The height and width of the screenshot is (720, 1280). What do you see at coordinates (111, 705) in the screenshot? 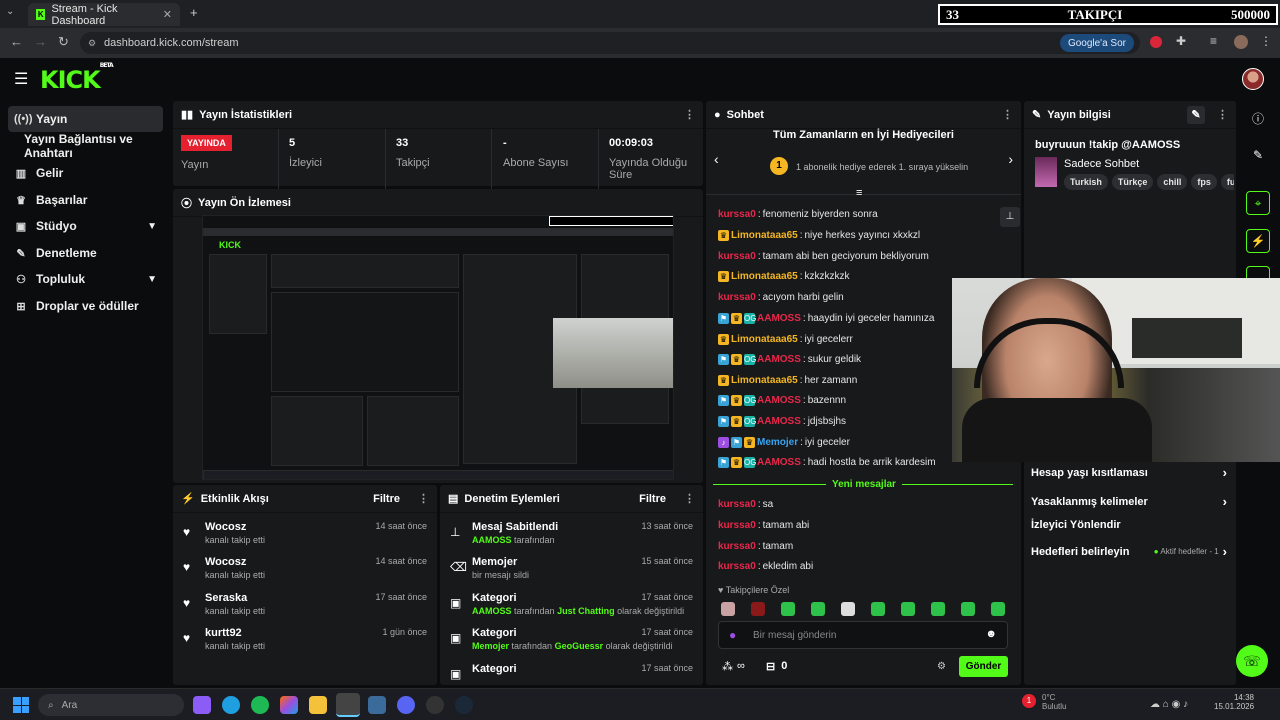
I see `taskbar-search: ⌕ Ara` at bounding box center [111, 705].